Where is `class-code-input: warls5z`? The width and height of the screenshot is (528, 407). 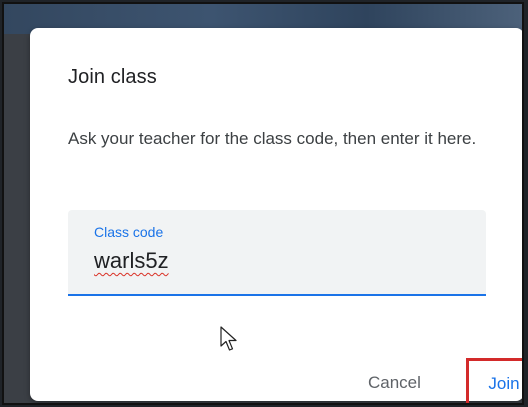 class-code-input: warls5z is located at coordinates (131, 261).